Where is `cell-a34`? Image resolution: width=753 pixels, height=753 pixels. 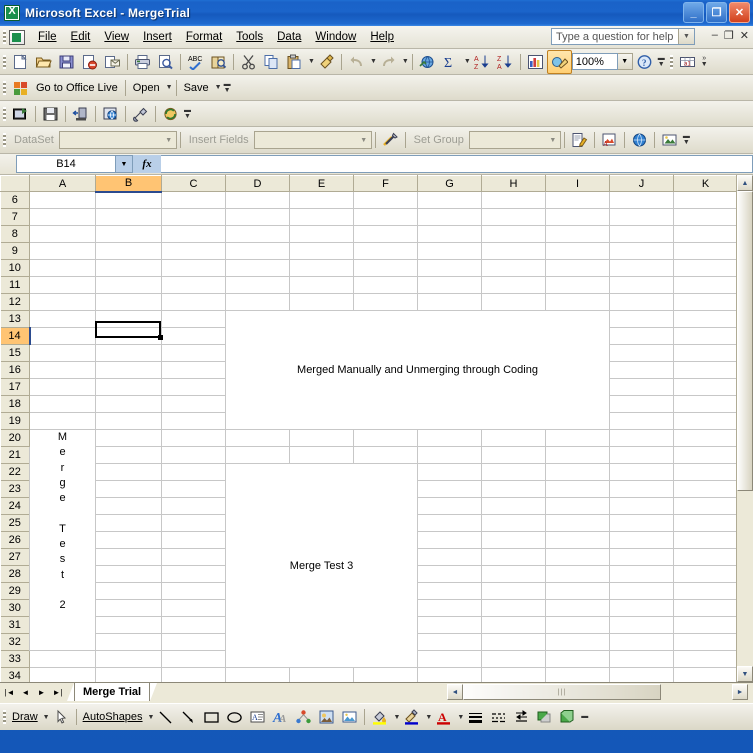
cell-a34 is located at coordinates (62, 674).